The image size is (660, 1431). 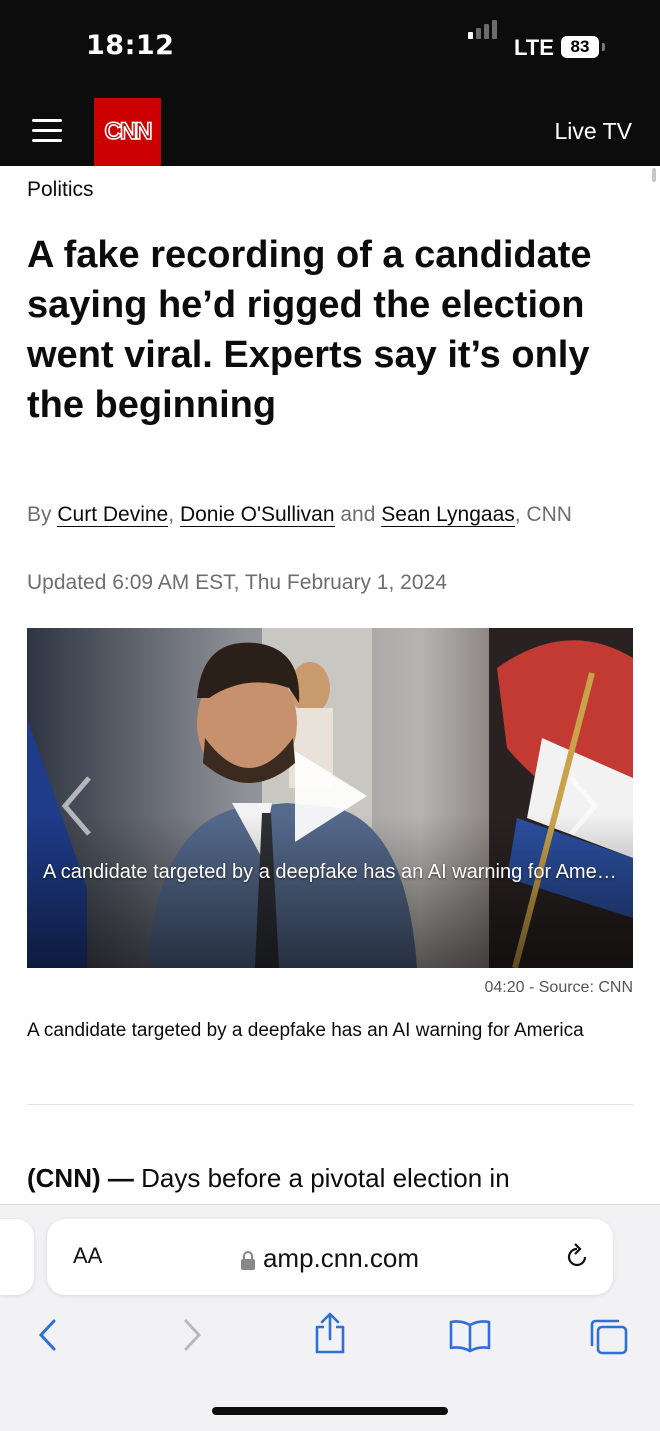 I want to click on address-bar: AA amp.cnn.com, so click(x=330, y=1257).